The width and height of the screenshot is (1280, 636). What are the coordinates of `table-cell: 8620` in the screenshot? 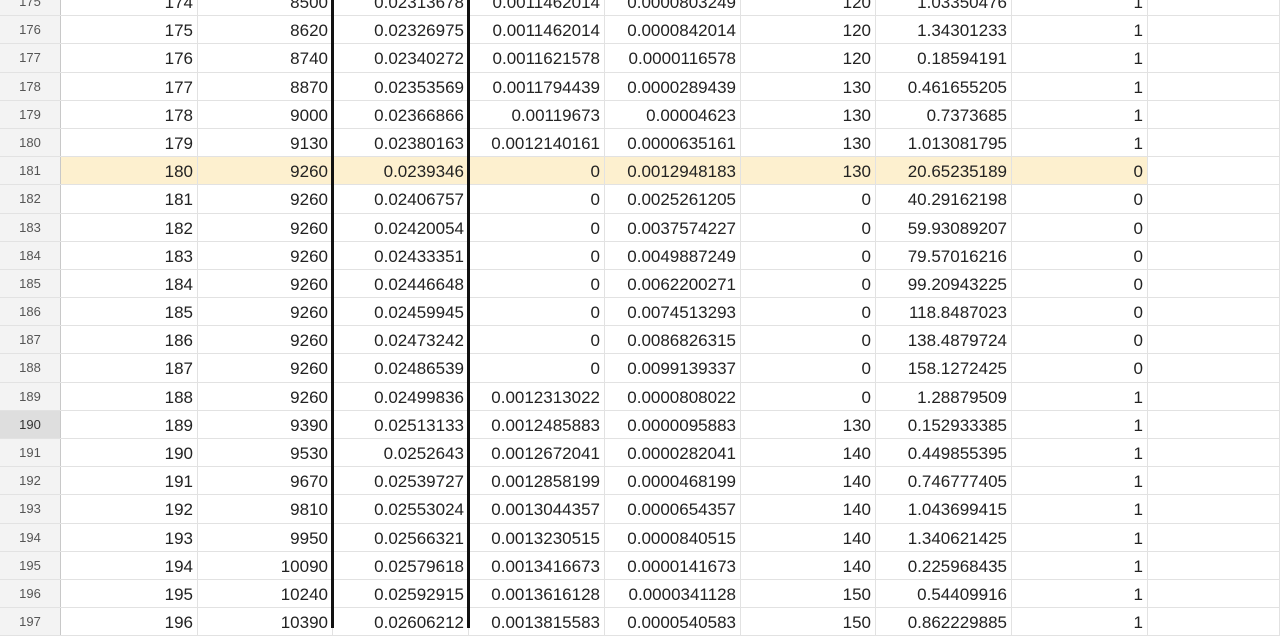 It's located at (265, 30).